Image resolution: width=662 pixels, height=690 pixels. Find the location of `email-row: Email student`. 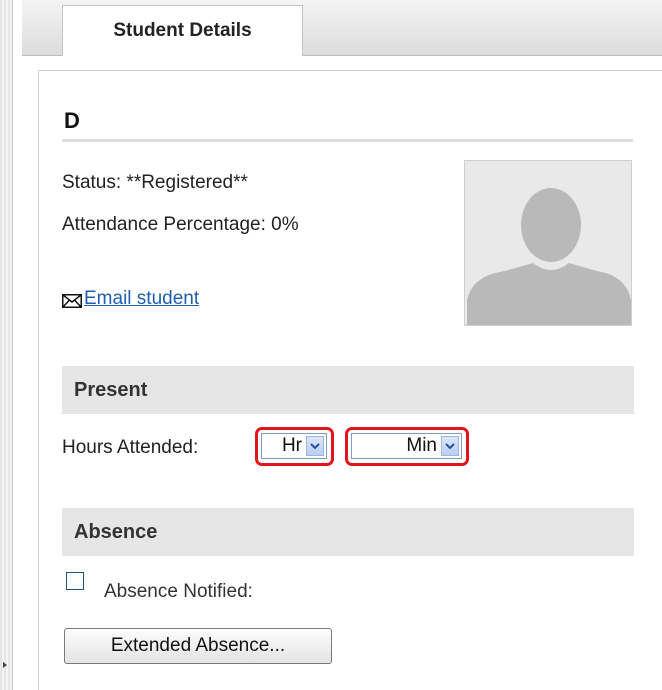

email-row: Email student is located at coordinates (130, 299).